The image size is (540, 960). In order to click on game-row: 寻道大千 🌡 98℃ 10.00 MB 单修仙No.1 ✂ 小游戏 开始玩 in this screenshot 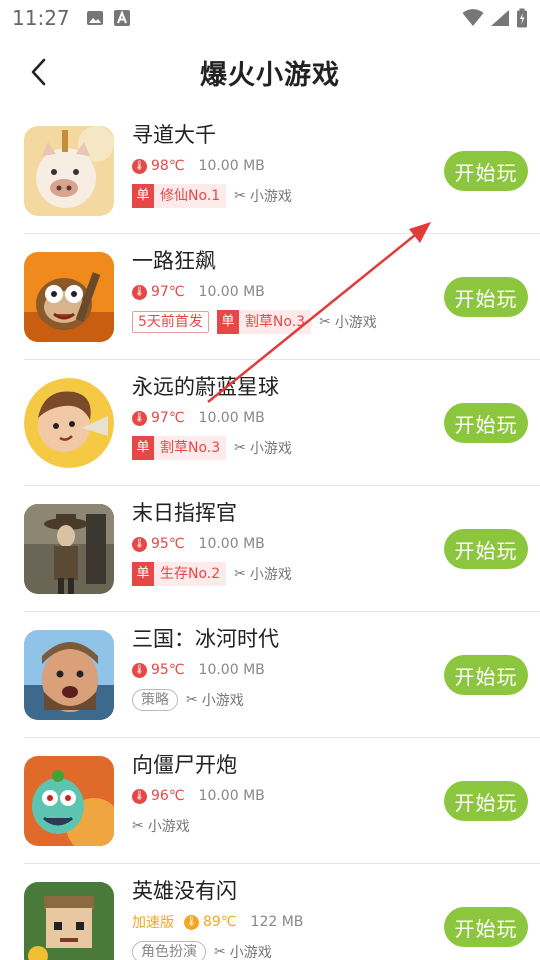, I will do `click(282, 171)`.